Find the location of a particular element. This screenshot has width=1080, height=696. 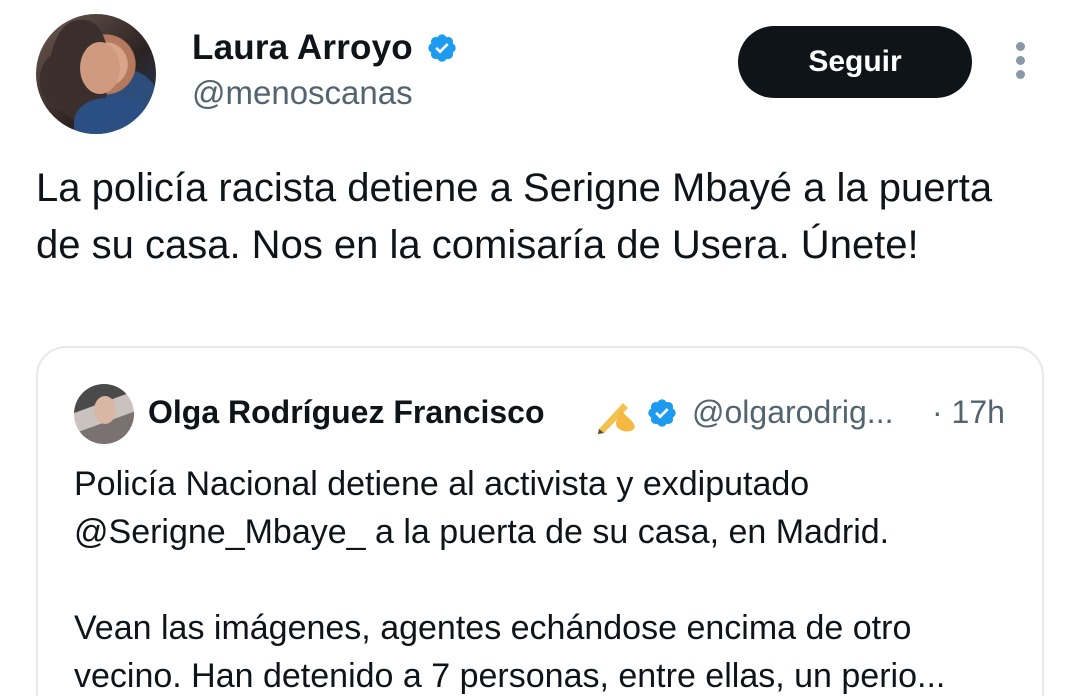

author-handle: @menoscanas is located at coordinates (302, 93).